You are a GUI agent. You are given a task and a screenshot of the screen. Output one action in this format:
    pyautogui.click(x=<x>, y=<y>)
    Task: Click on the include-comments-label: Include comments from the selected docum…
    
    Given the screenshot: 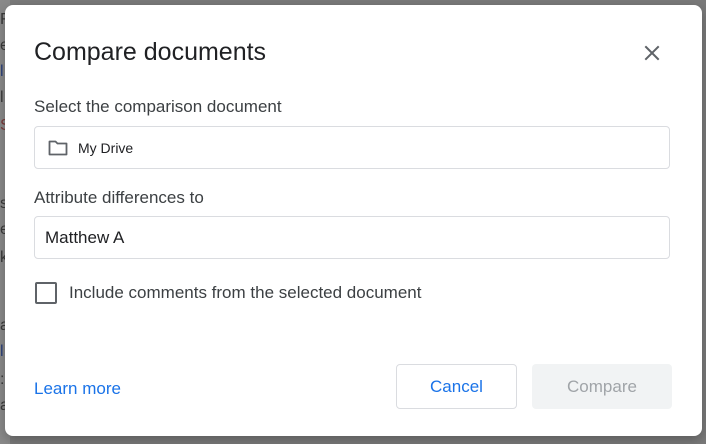 What is the action you would take?
    pyautogui.click(x=245, y=292)
    